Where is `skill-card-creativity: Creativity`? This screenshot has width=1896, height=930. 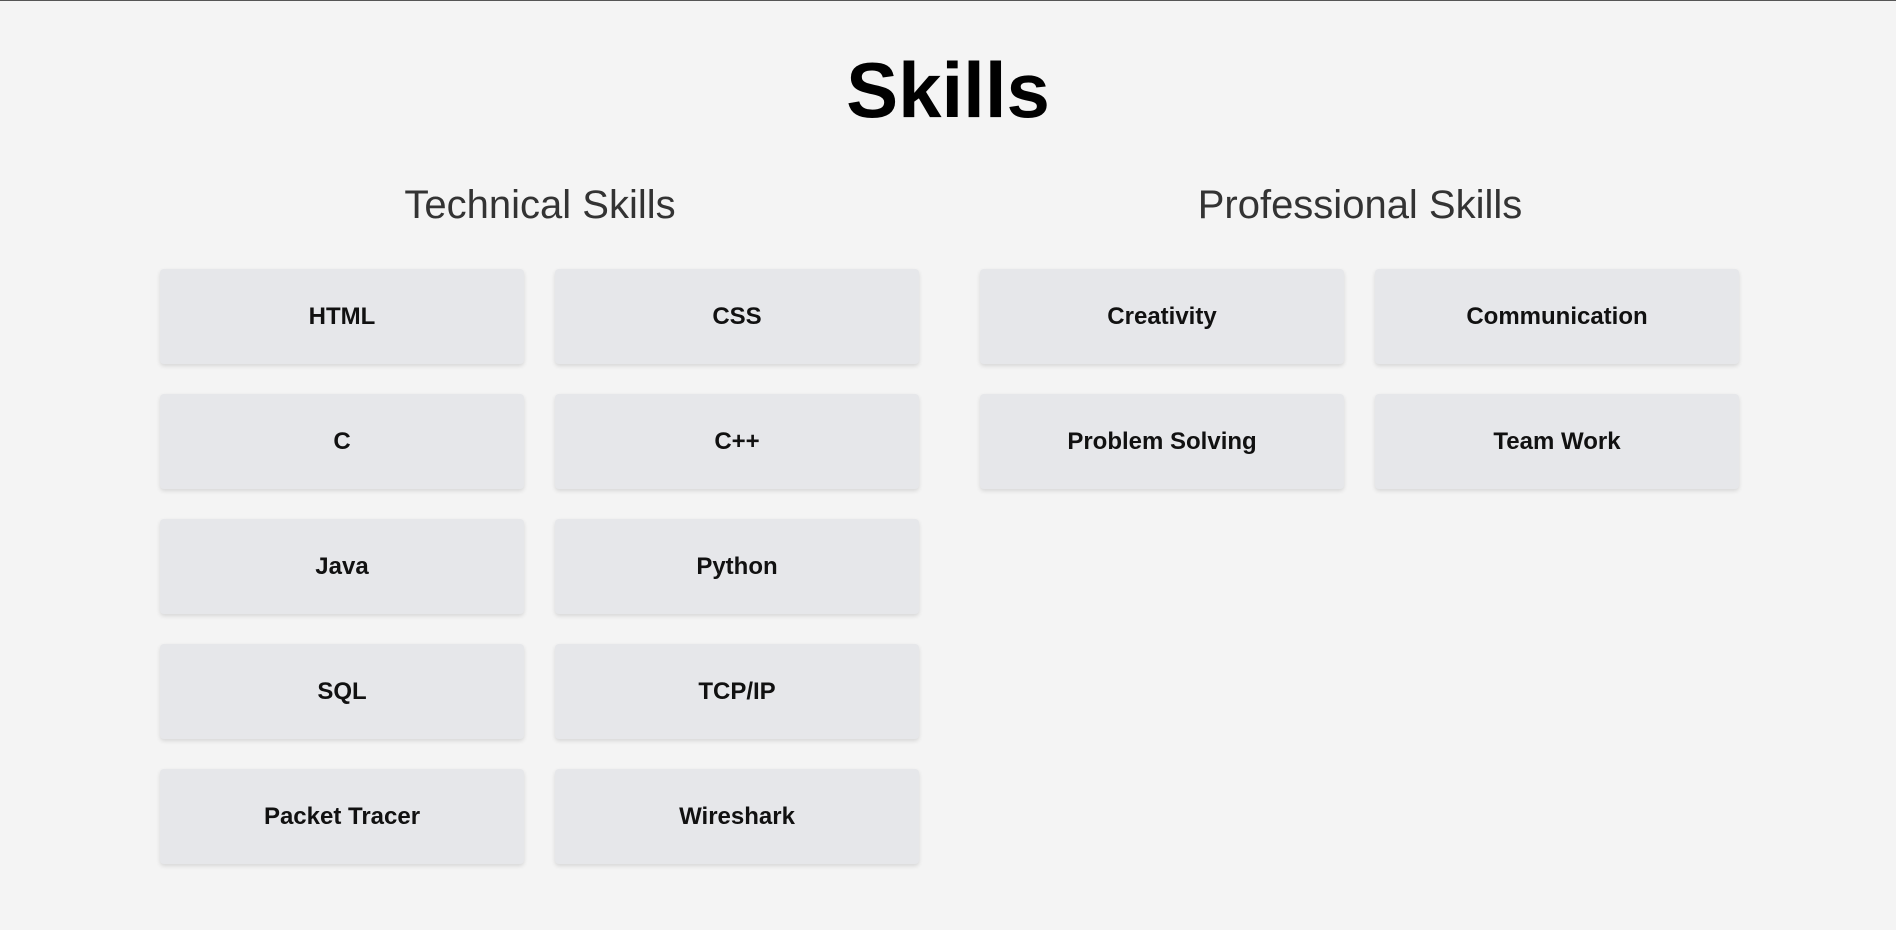 skill-card-creativity: Creativity is located at coordinates (1162, 316).